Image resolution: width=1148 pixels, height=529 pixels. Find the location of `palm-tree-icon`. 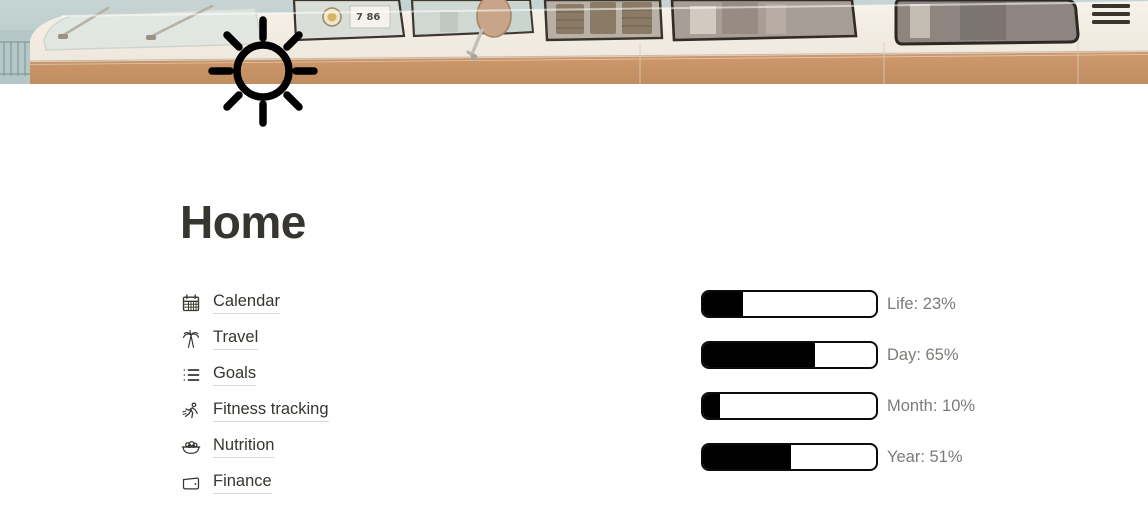

palm-tree-icon is located at coordinates (191, 339).